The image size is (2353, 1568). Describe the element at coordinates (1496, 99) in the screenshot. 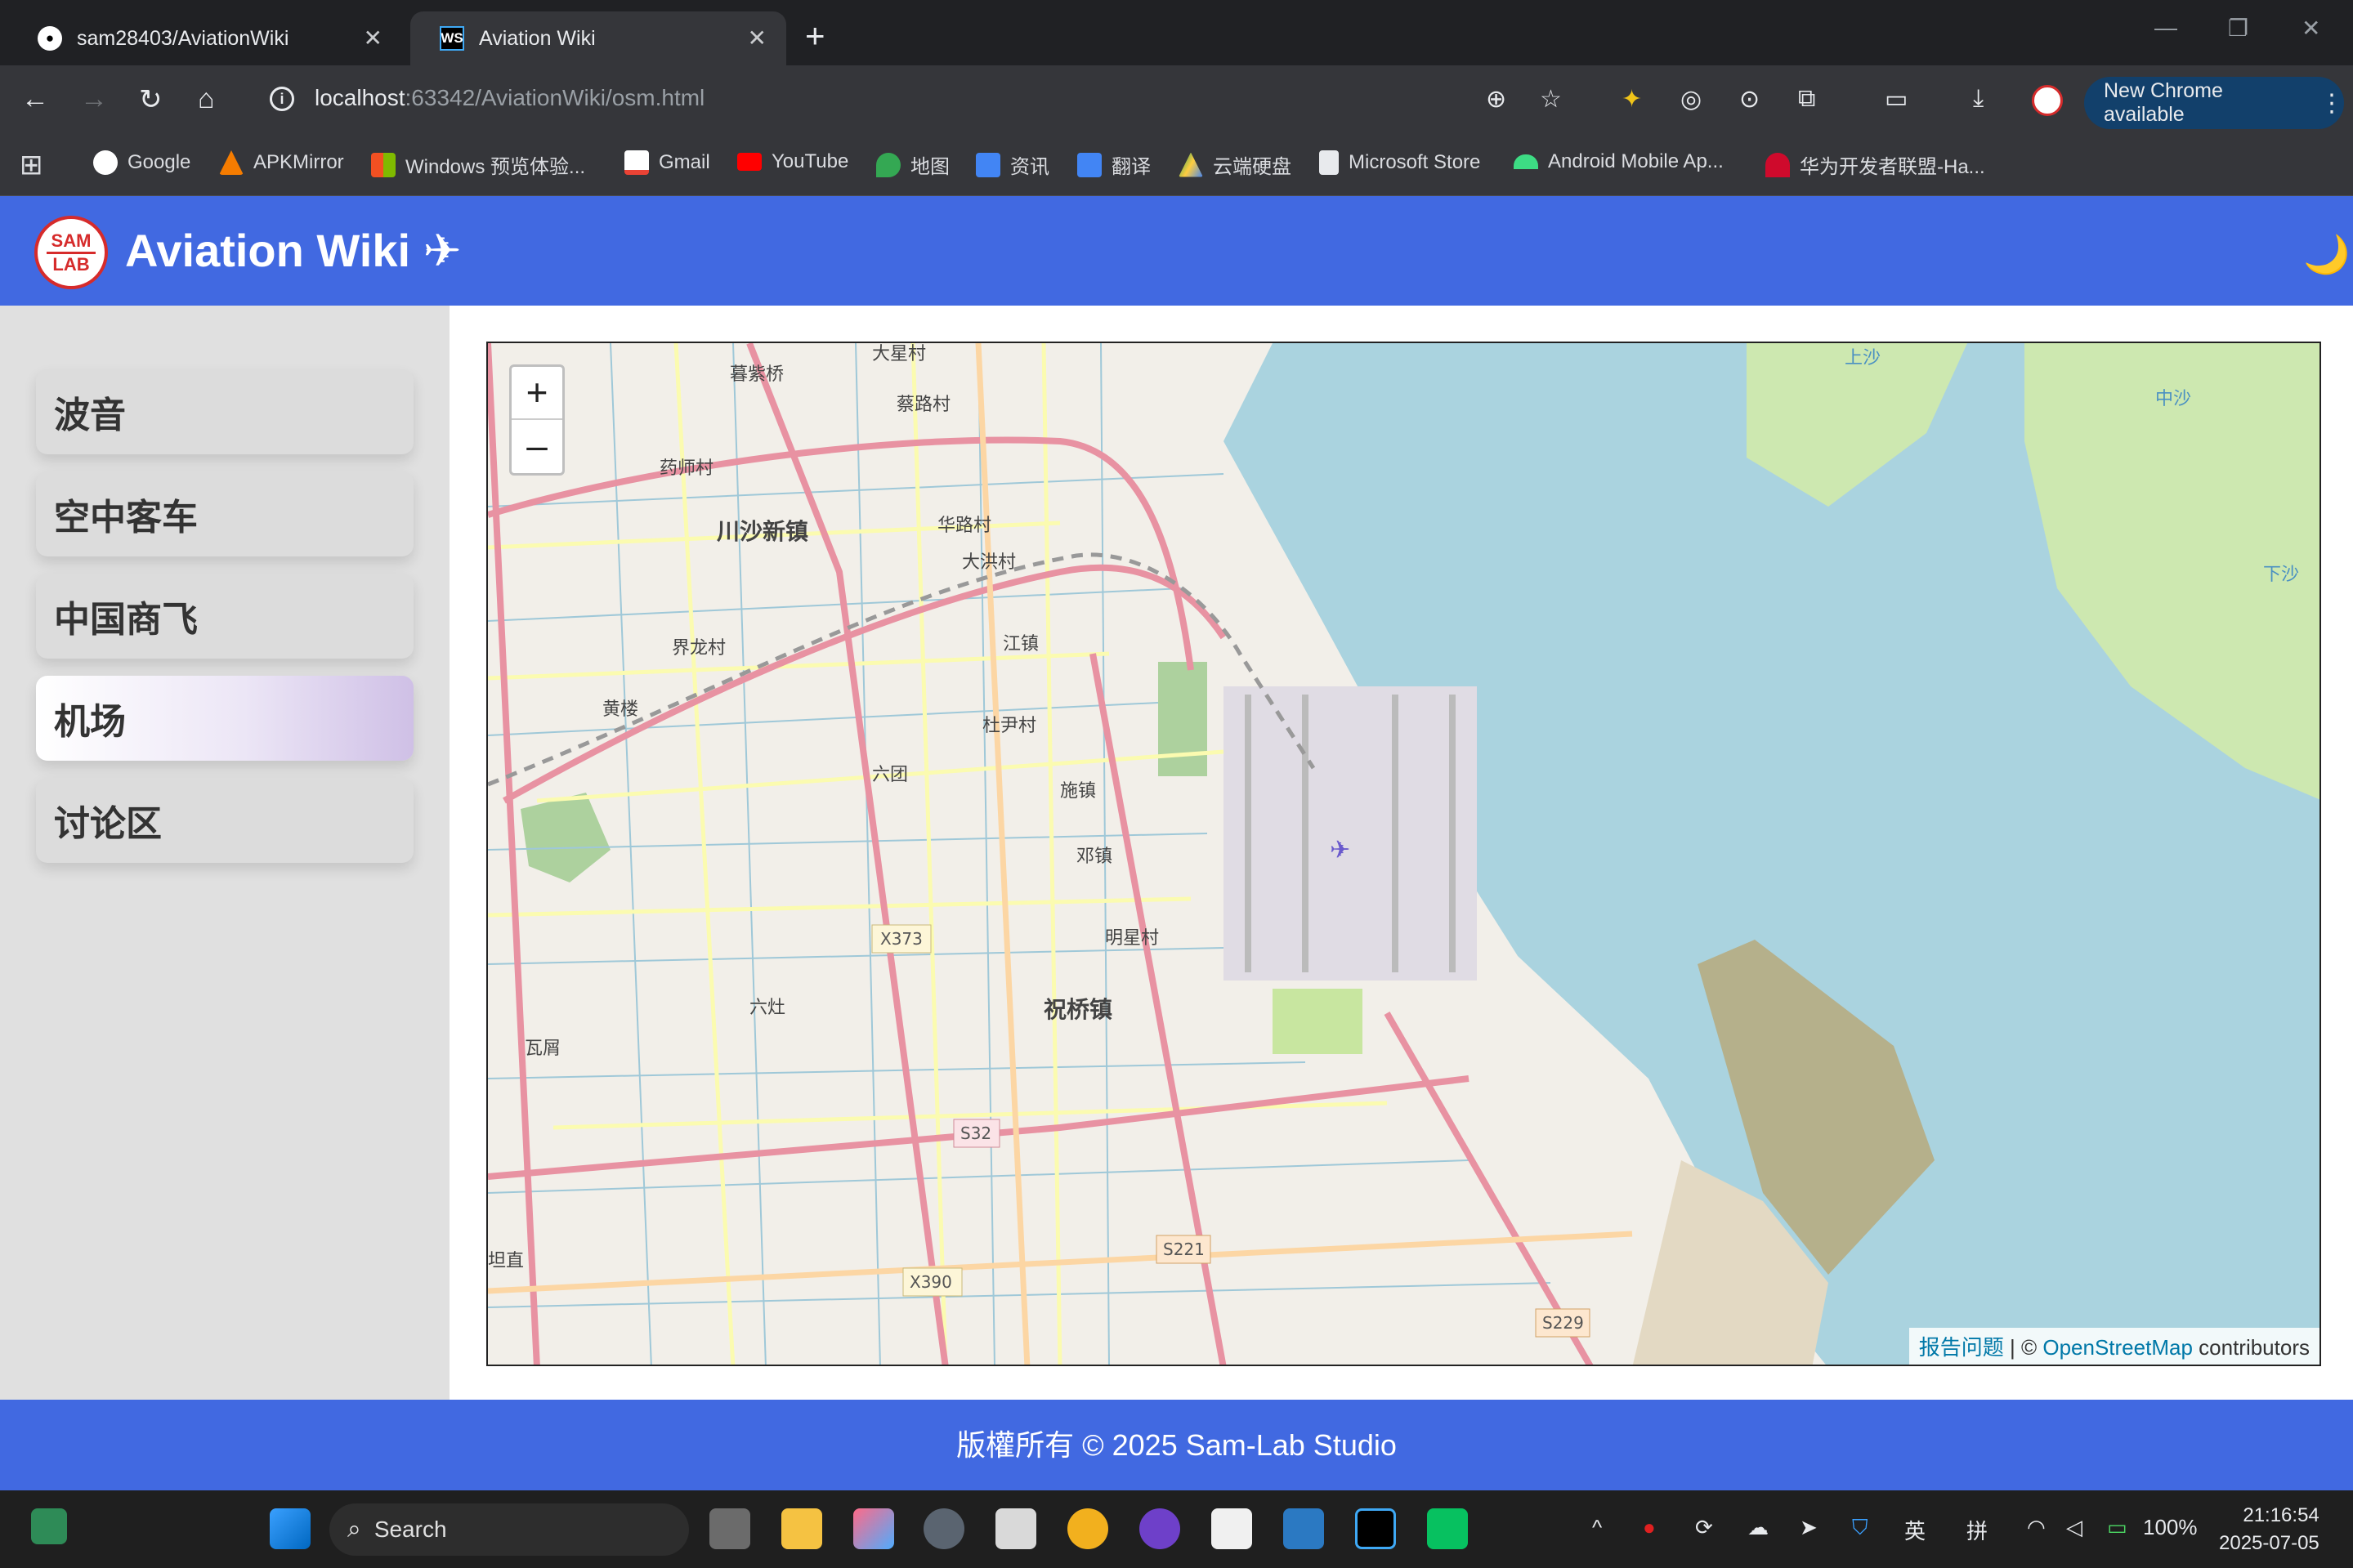

I see `zoom-icon: ⊕` at that location.